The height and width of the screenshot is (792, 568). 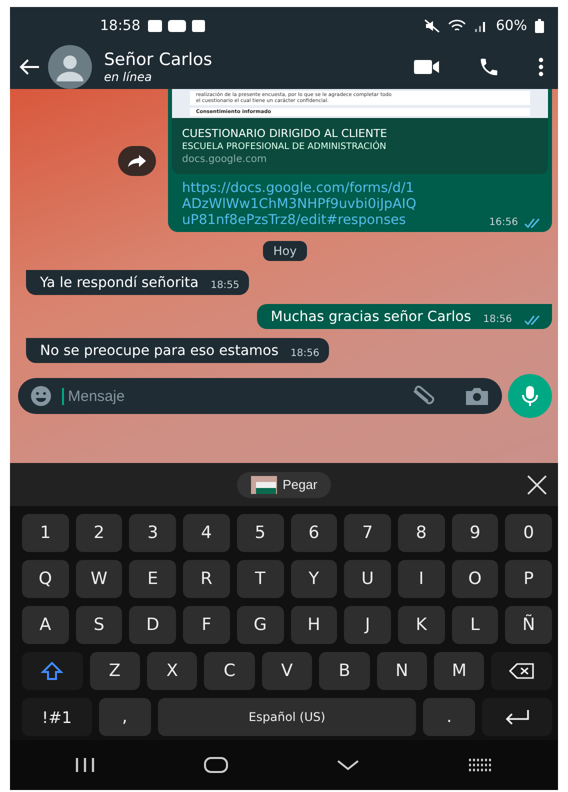 I want to click on link-preview-card: CUESTIONARIO DIRIGIDO AL CLIENTE ESCUELA PROFESIONAL DE ADMINISTRACIÓN docs.google.com, so click(x=360, y=146).